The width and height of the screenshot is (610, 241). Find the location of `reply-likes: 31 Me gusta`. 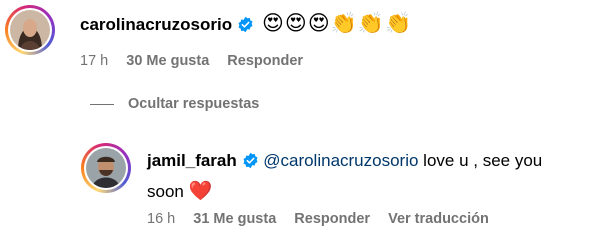

reply-likes: 31 Me gusta is located at coordinates (234, 219).